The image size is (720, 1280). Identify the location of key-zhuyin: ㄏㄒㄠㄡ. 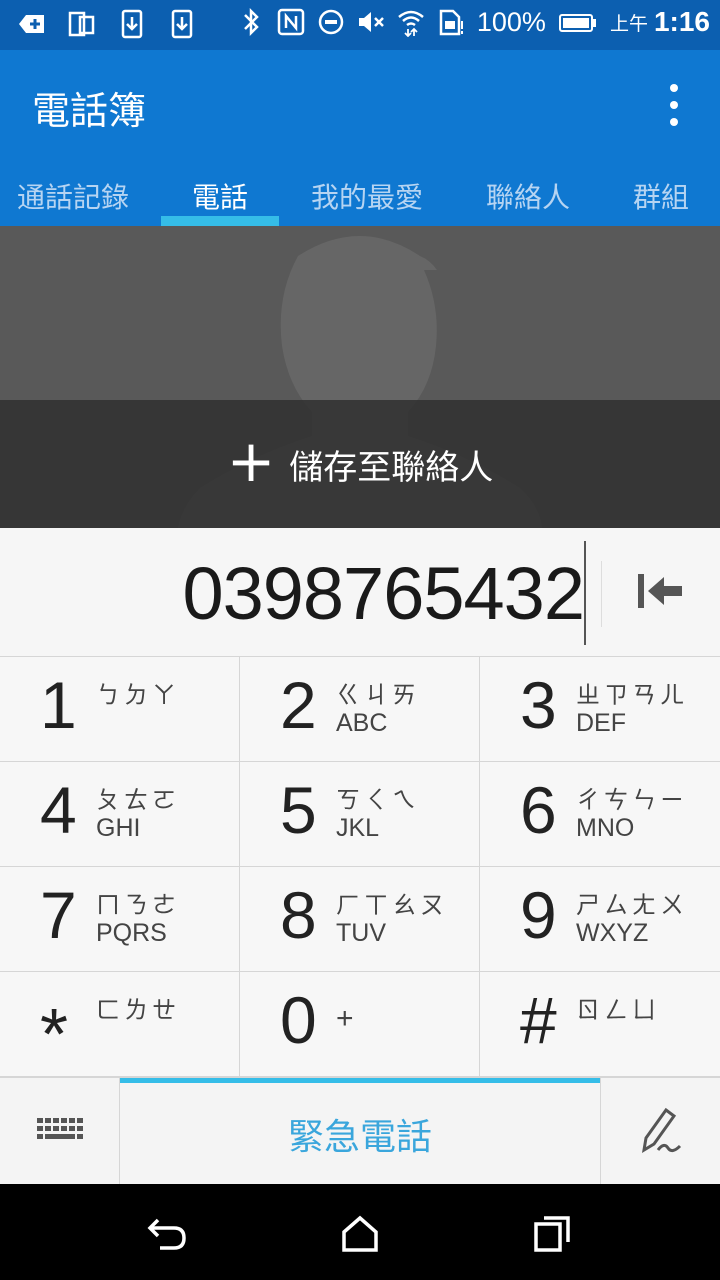
(392, 905).